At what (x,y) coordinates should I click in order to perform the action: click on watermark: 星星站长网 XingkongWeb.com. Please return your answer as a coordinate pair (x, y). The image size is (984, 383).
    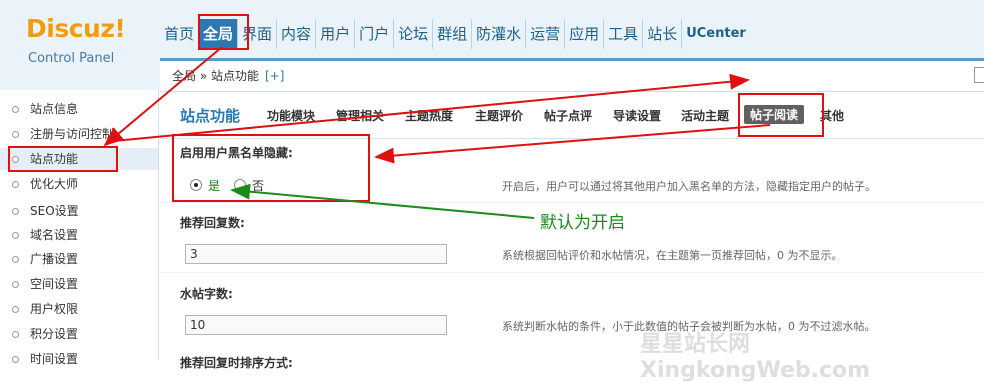
    Looking at the image, I should click on (755, 357).